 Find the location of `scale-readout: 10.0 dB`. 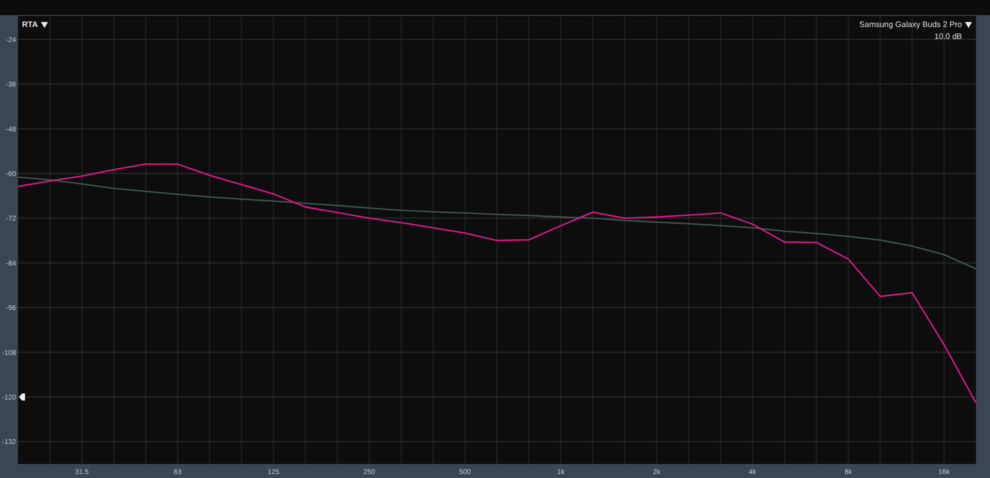

scale-readout: 10.0 dB is located at coordinates (948, 36).